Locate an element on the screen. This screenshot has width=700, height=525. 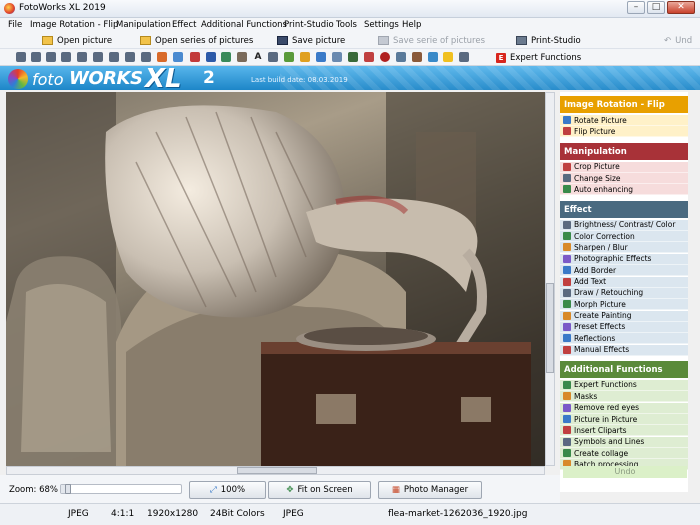
painting-icon is located at coordinates (305, 57).